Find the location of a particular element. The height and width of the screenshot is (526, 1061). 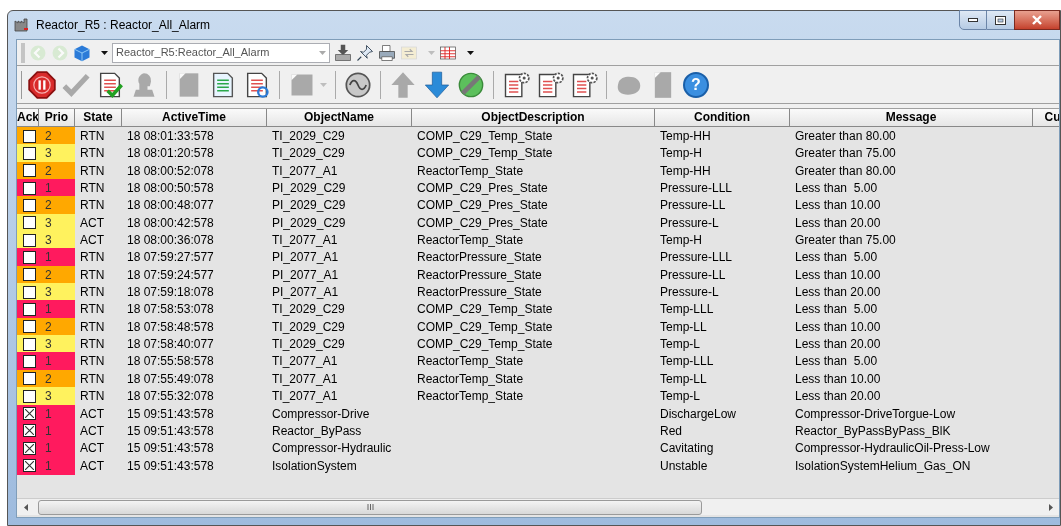

column-header: Condition is located at coordinates (722, 118).